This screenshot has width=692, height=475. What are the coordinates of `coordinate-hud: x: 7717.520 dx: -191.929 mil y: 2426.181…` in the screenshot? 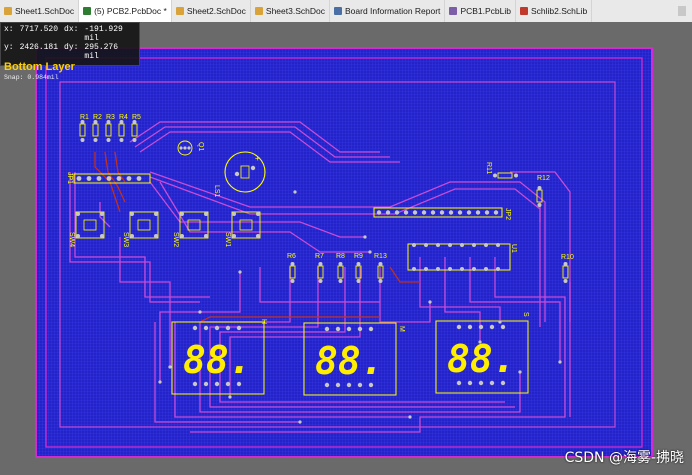 It's located at (70, 51).